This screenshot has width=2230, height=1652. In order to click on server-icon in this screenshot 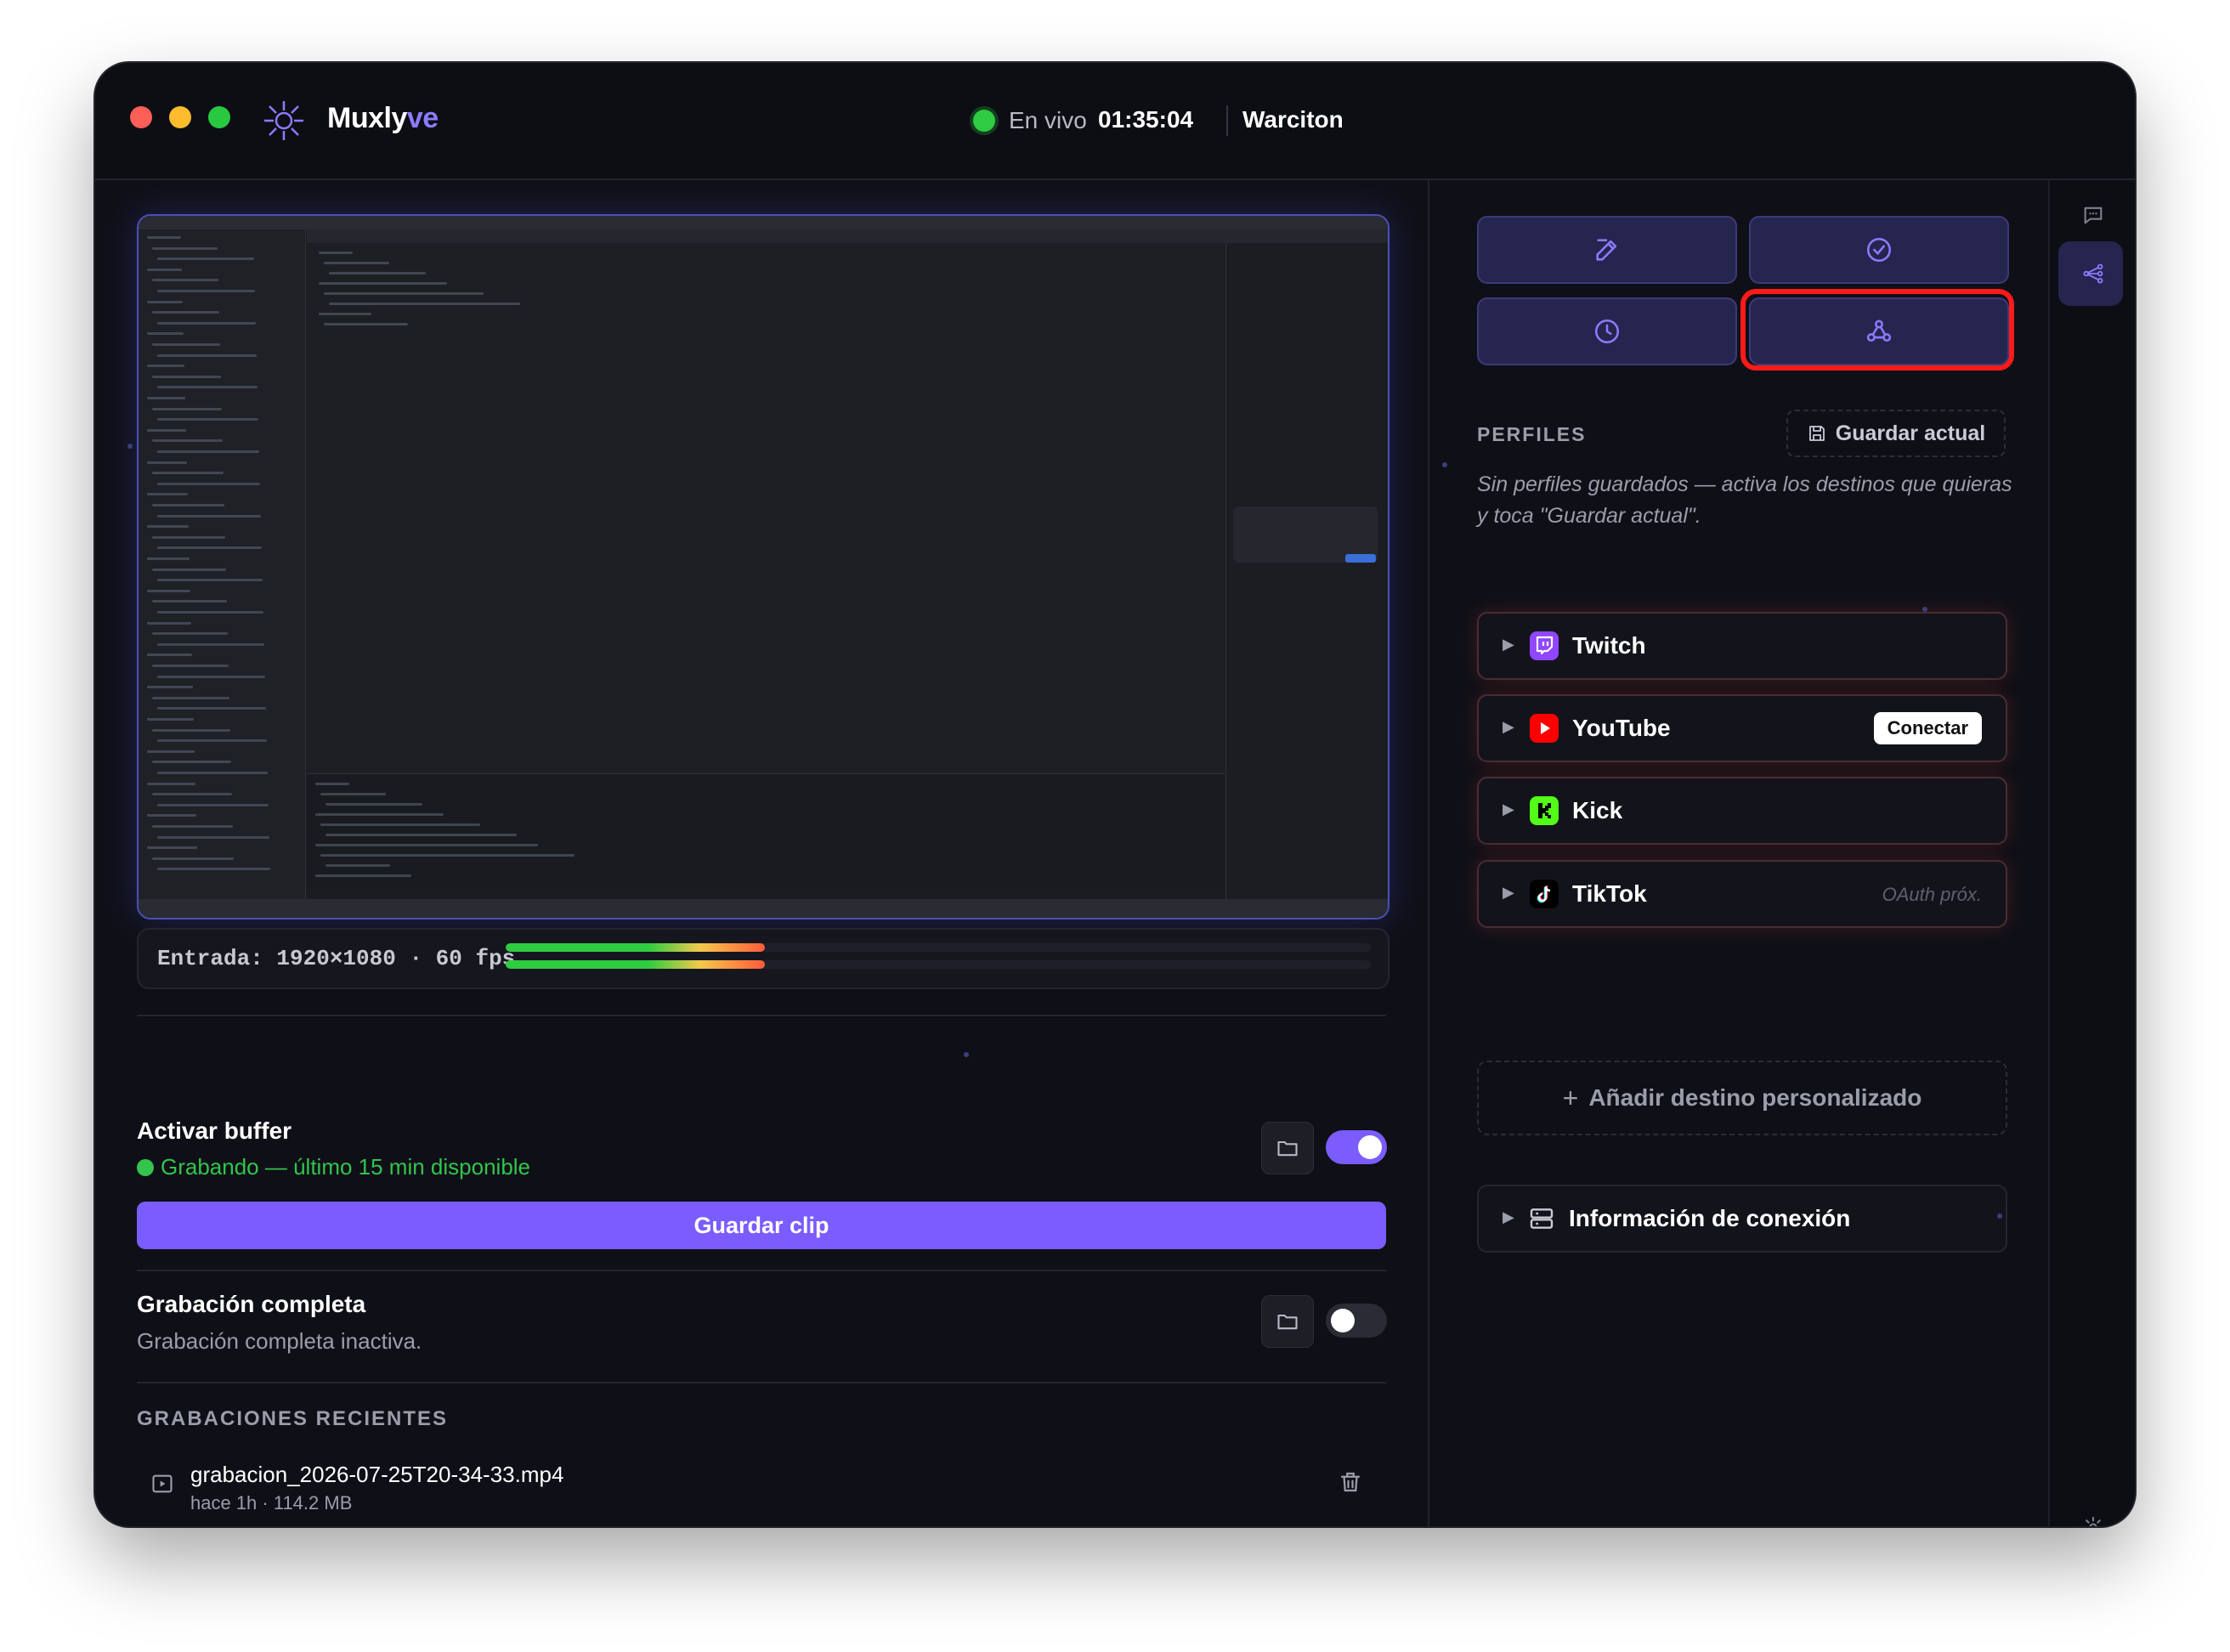, I will do `click(1542, 1218)`.